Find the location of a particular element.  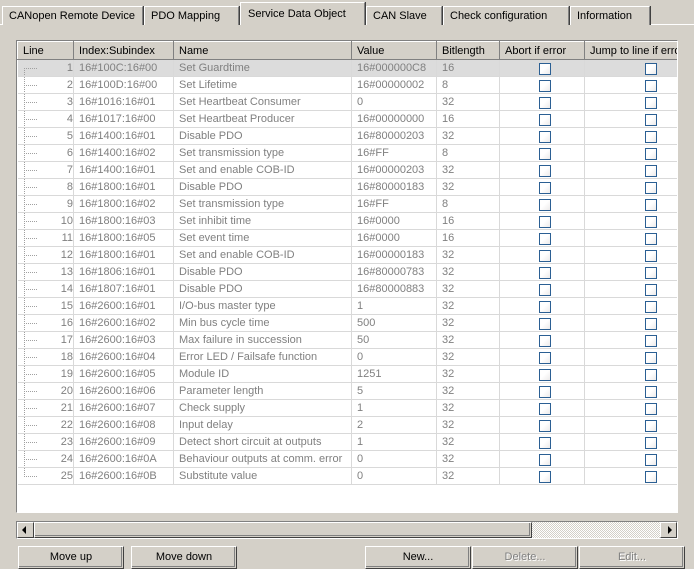

table-row: 3 16#1016:16#01 Set Heartbeat Consumer 0 32 is located at coordinates (347, 102).